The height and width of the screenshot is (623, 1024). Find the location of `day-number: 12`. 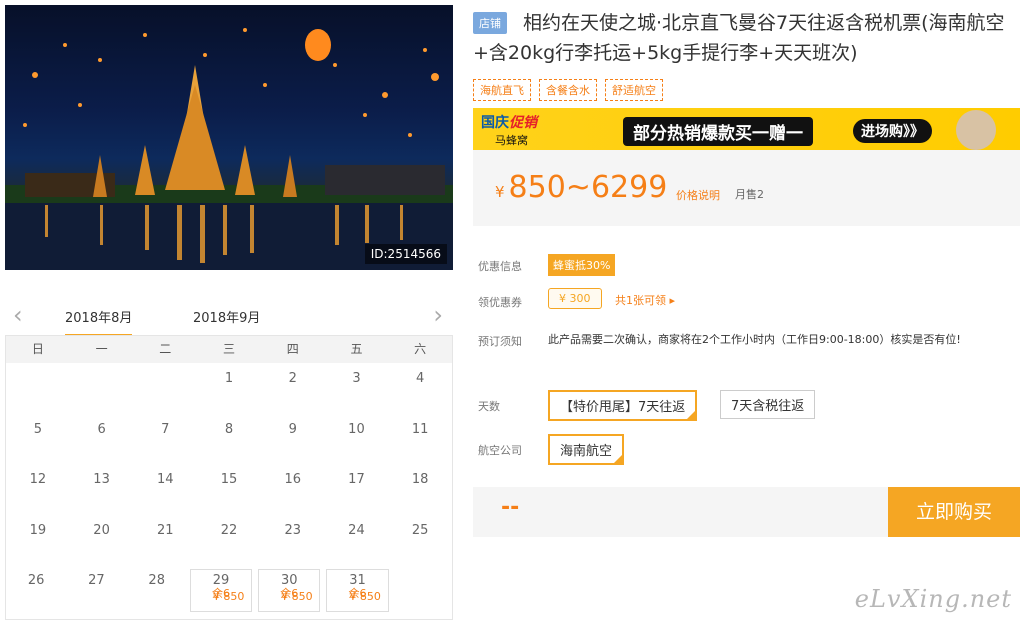

day-number: 12 is located at coordinates (38, 479).